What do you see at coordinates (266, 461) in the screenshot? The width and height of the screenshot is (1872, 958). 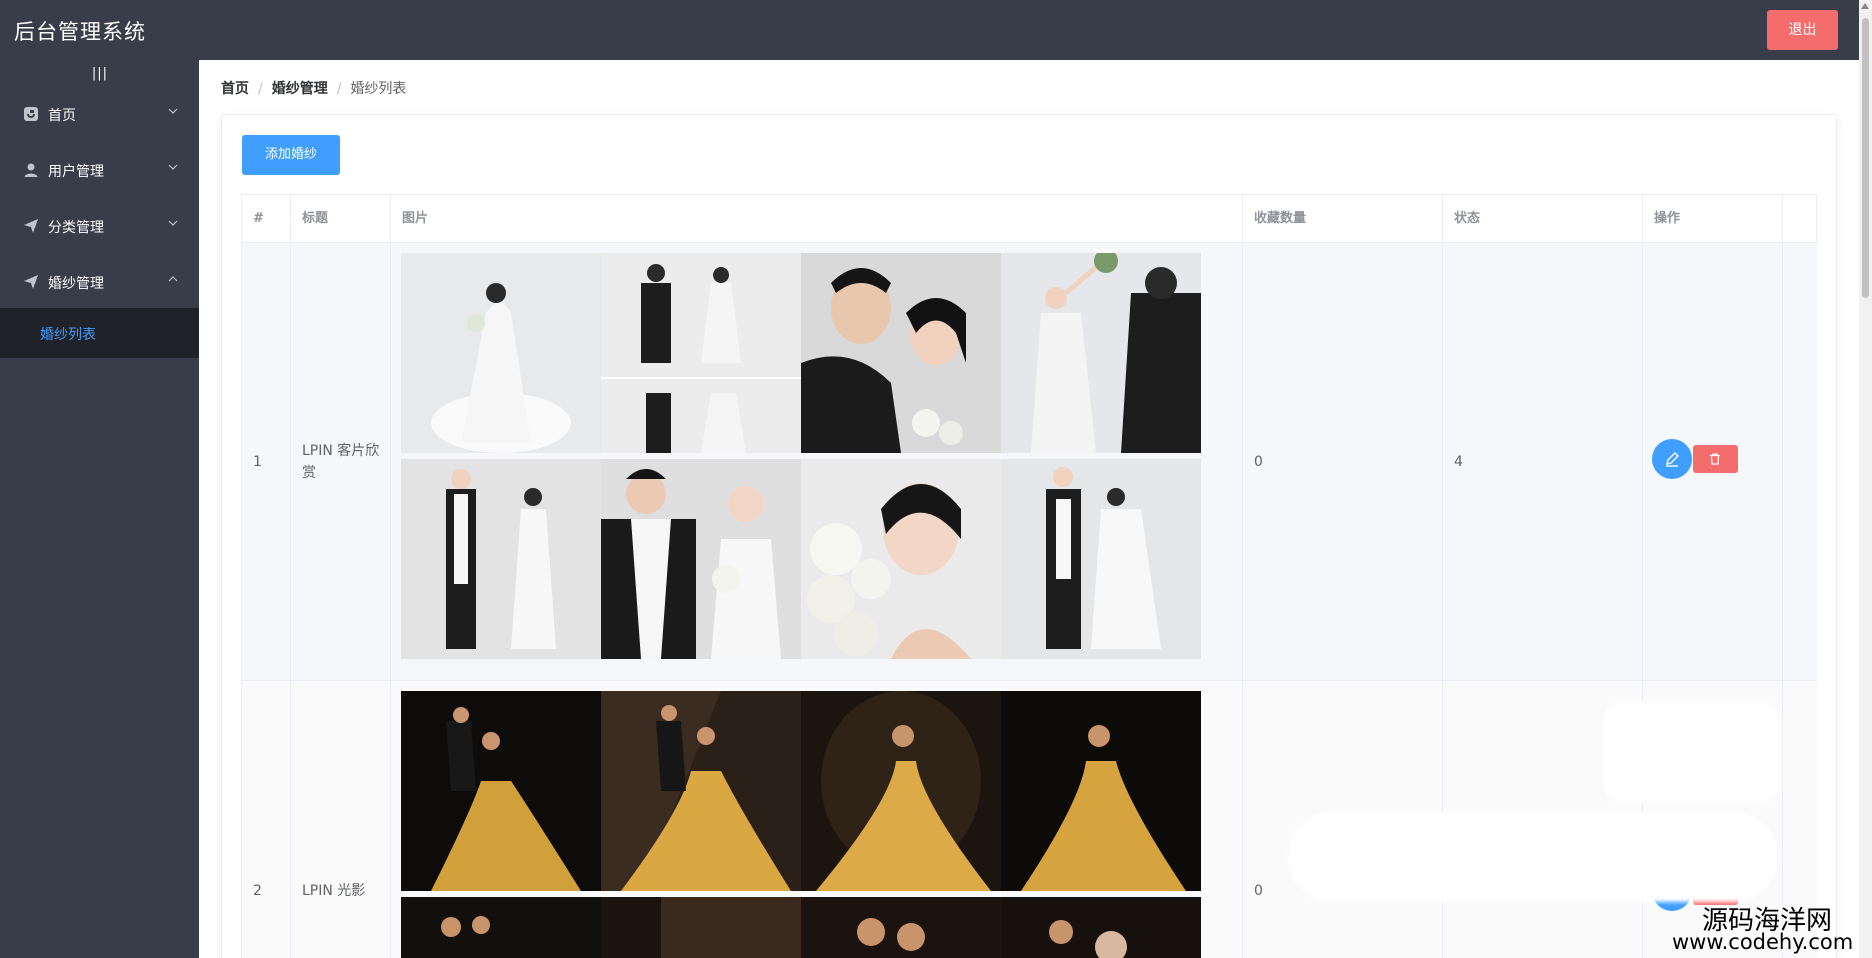 I see `cell-index: 1` at bounding box center [266, 461].